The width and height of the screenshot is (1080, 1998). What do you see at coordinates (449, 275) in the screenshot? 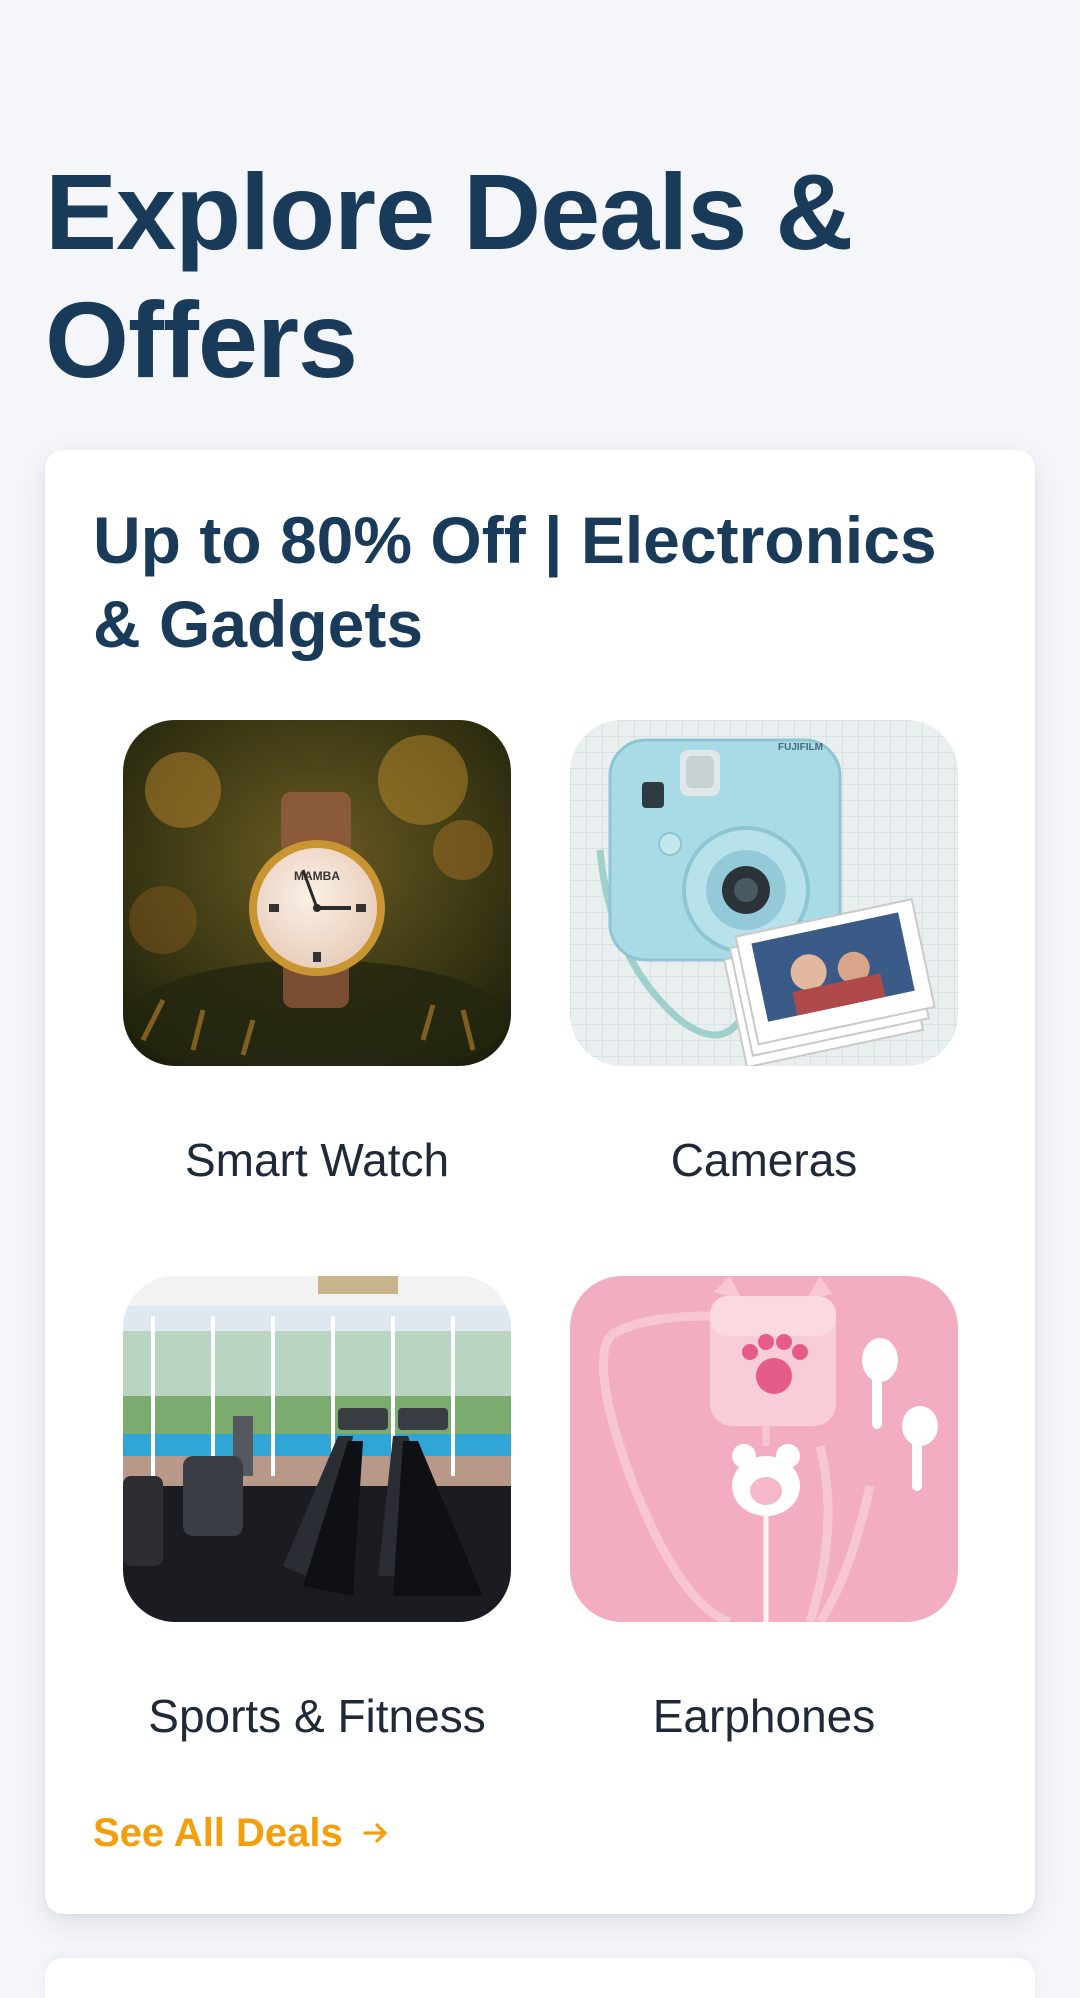
I see `page-title: Explore Deals & Offers` at bounding box center [449, 275].